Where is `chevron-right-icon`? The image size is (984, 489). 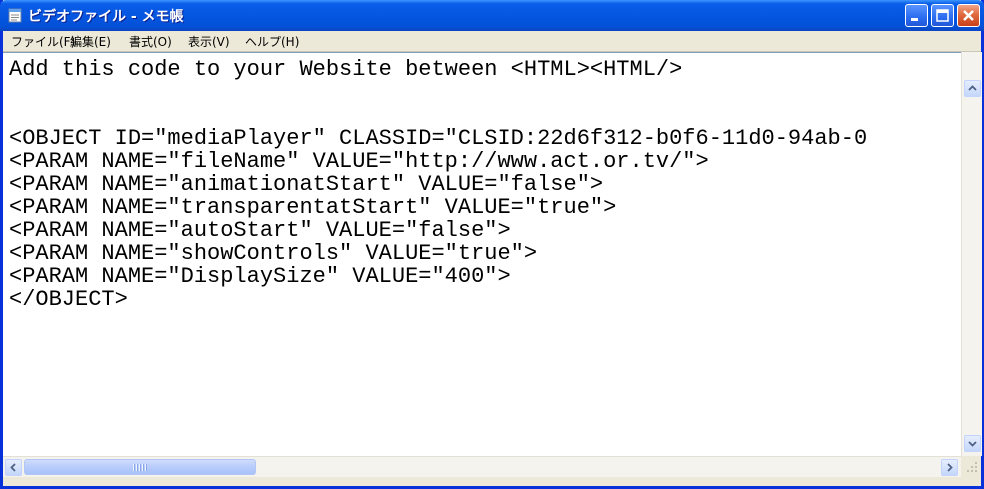
chevron-right-icon is located at coordinates (950, 467).